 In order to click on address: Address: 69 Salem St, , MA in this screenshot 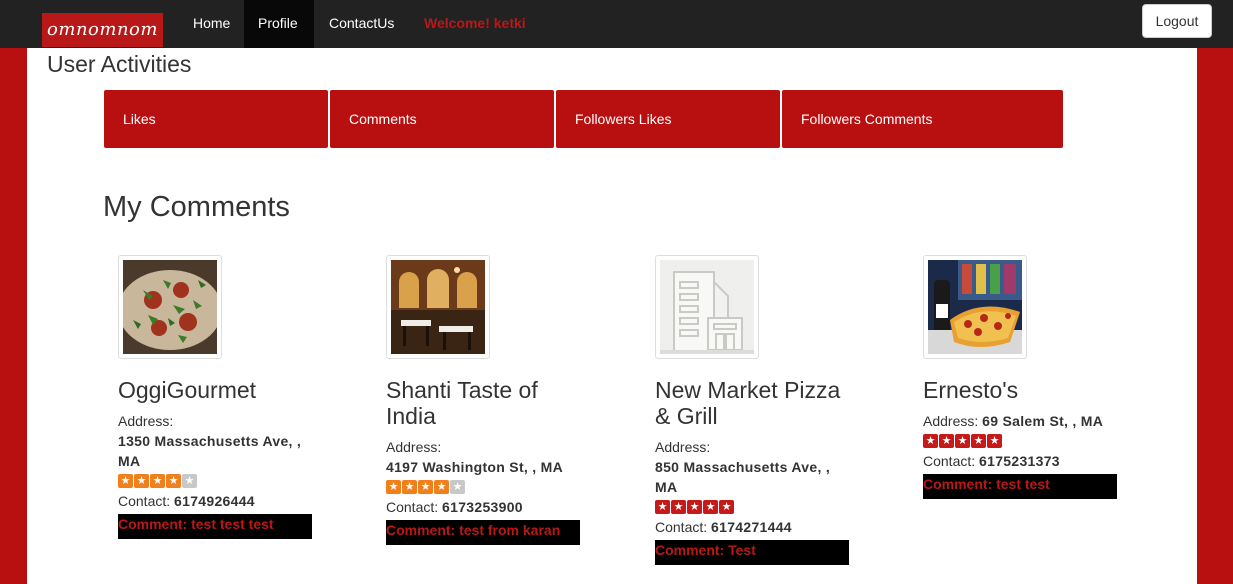, I will do `click(1023, 421)`.